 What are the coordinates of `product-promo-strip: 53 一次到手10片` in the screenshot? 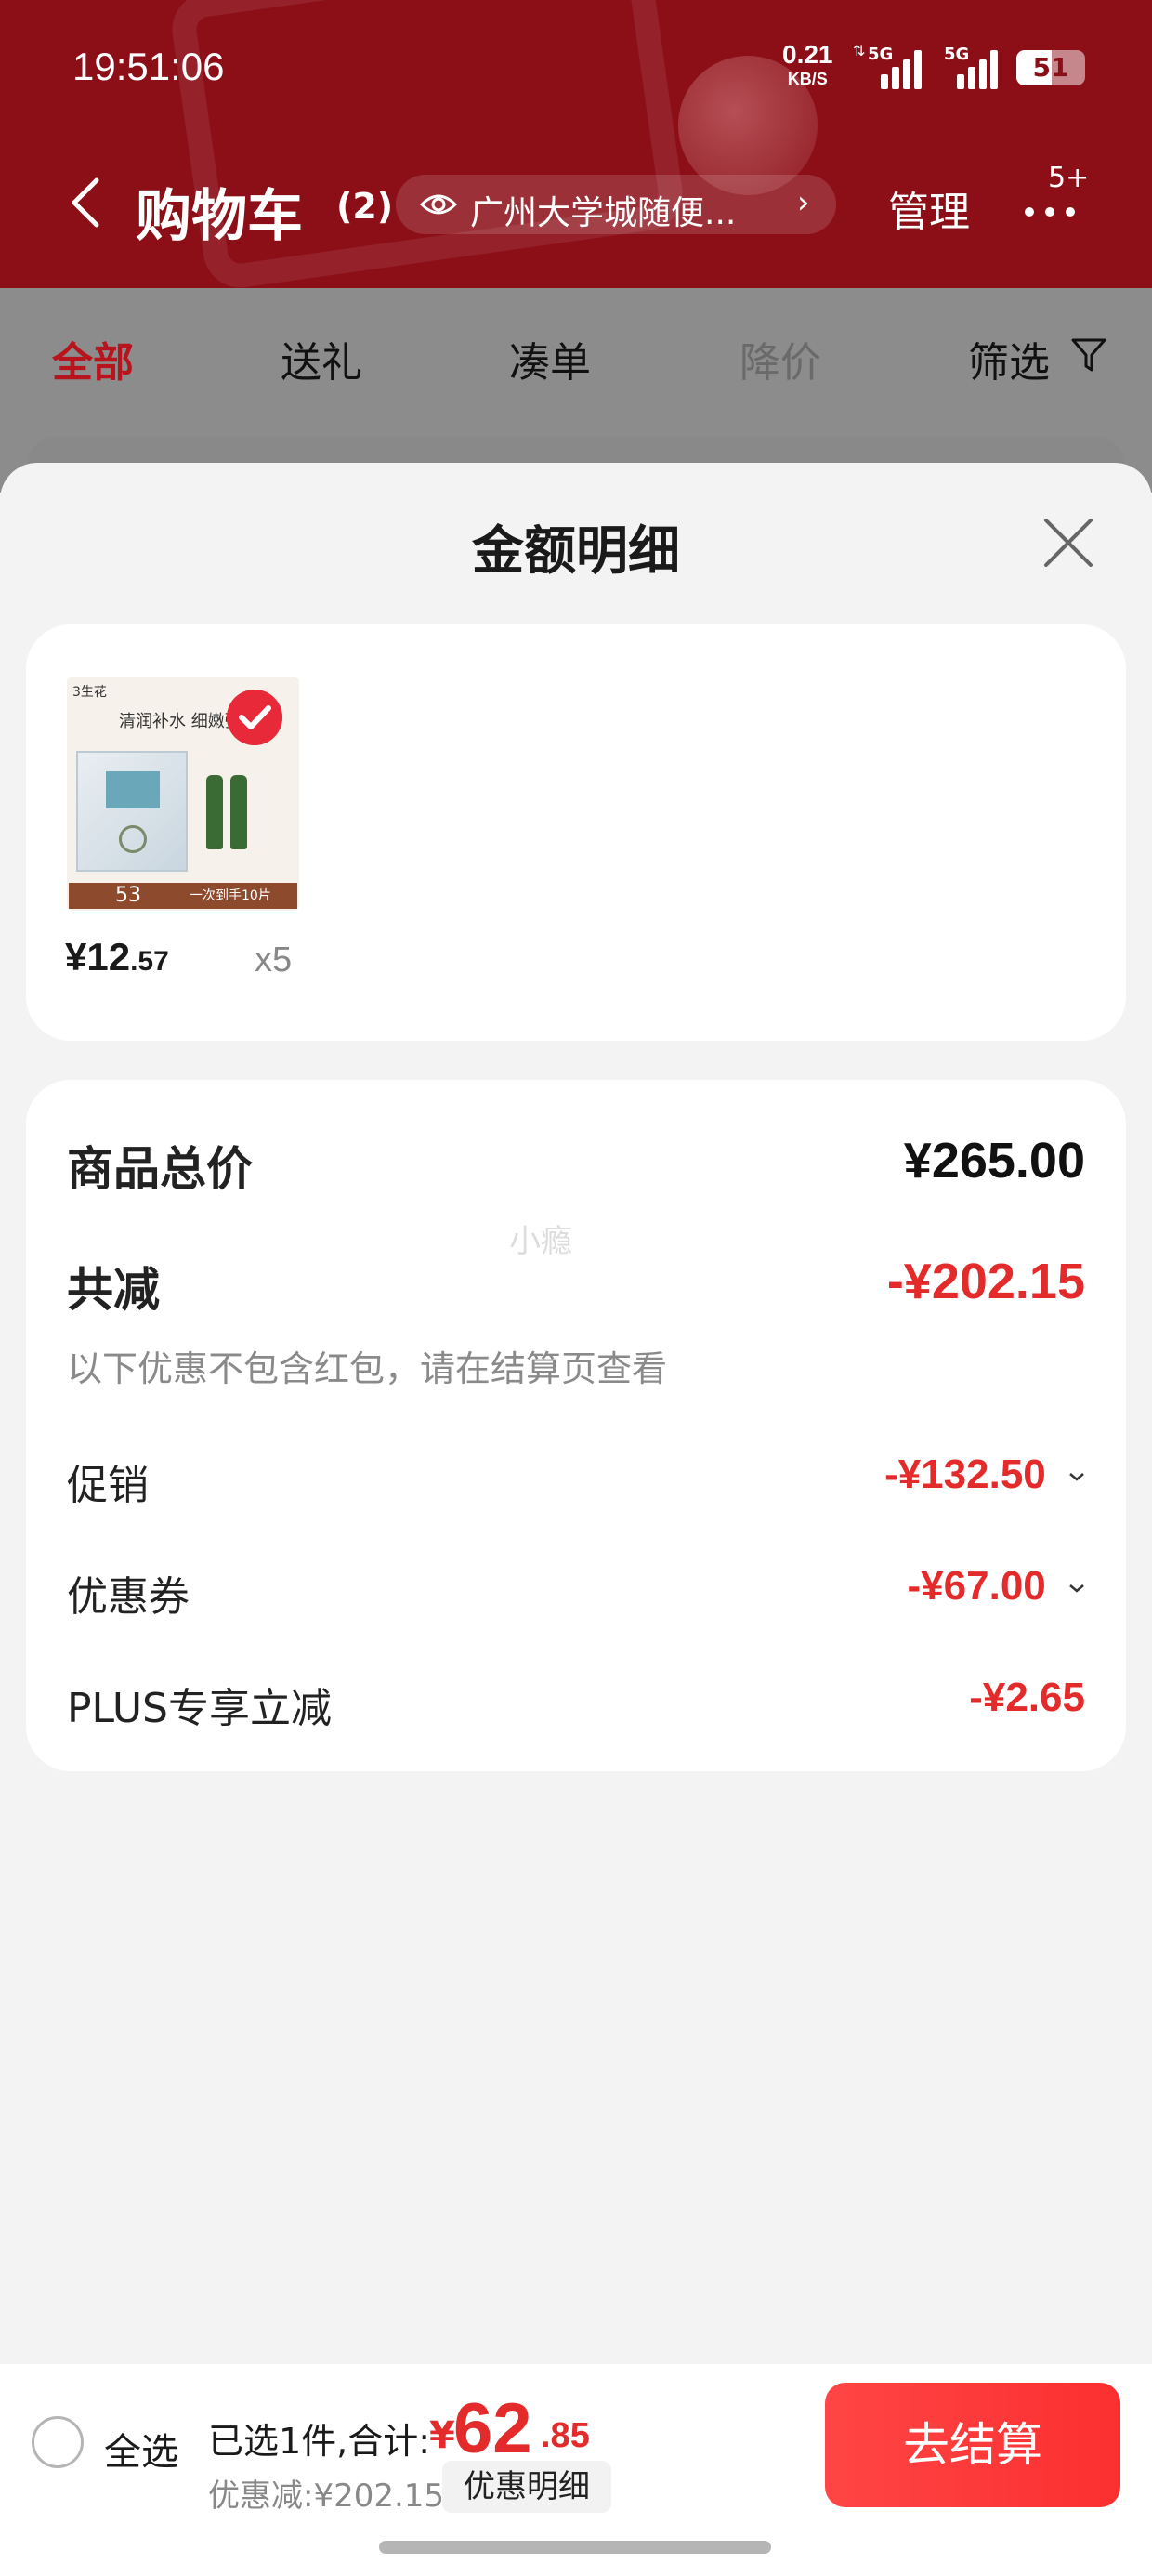 It's located at (183, 896).